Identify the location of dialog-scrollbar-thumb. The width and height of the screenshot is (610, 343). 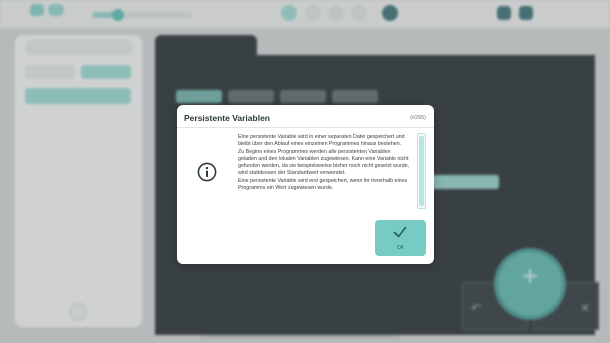
(421, 171).